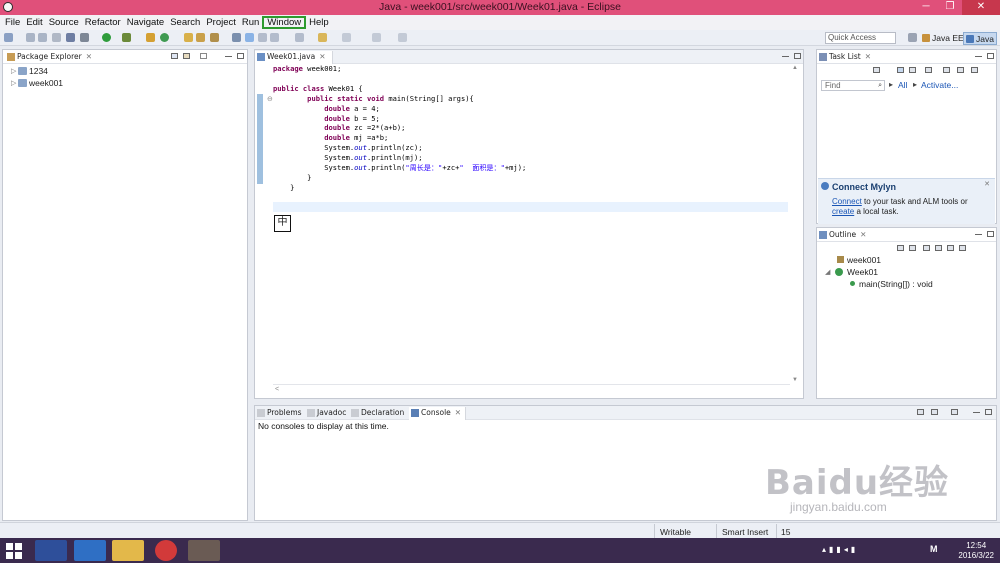 This screenshot has height=563, width=1000. I want to click on collapse-arrow-icon: ◢, so click(827, 272).